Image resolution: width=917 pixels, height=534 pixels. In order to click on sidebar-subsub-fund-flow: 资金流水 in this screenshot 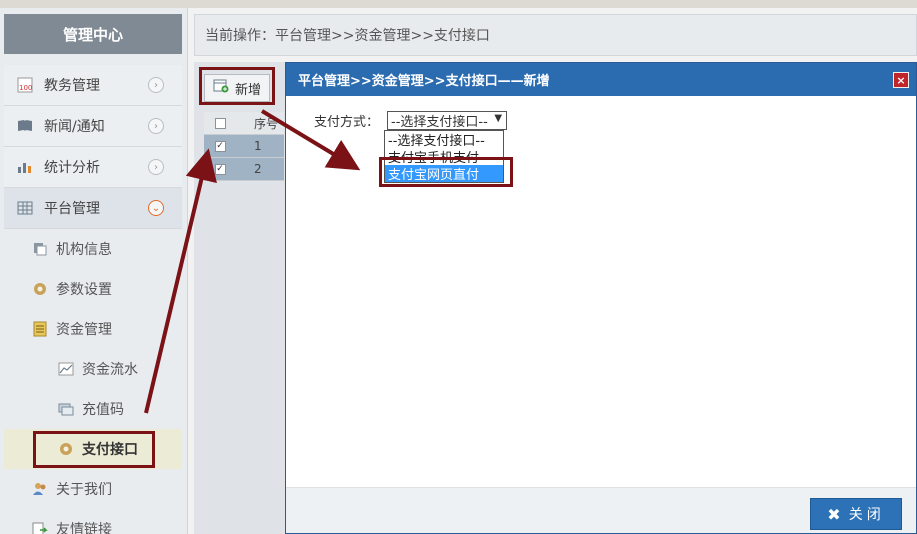, I will do `click(93, 369)`.